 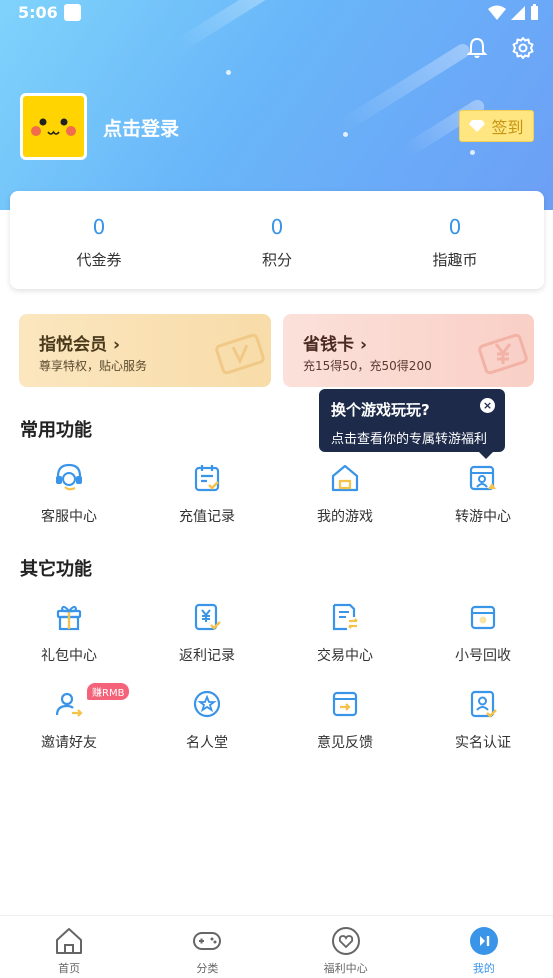 What do you see at coordinates (207, 968) in the screenshot?
I see `tab-label: 分类` at bounding box center [207, 968].